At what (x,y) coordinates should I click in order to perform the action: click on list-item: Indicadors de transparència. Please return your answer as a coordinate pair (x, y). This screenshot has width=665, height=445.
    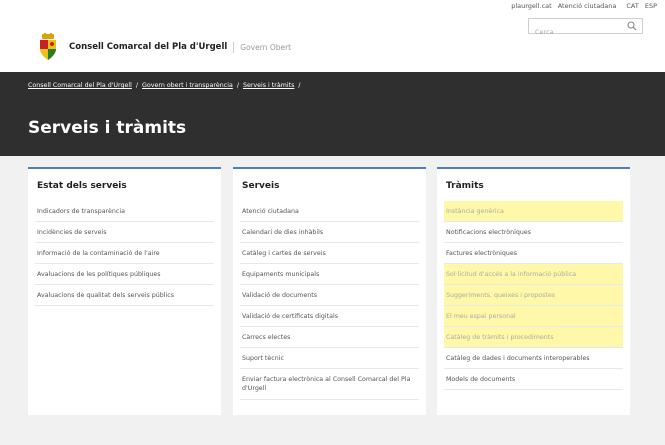
    Looking at the image, I should click on (124, 211).